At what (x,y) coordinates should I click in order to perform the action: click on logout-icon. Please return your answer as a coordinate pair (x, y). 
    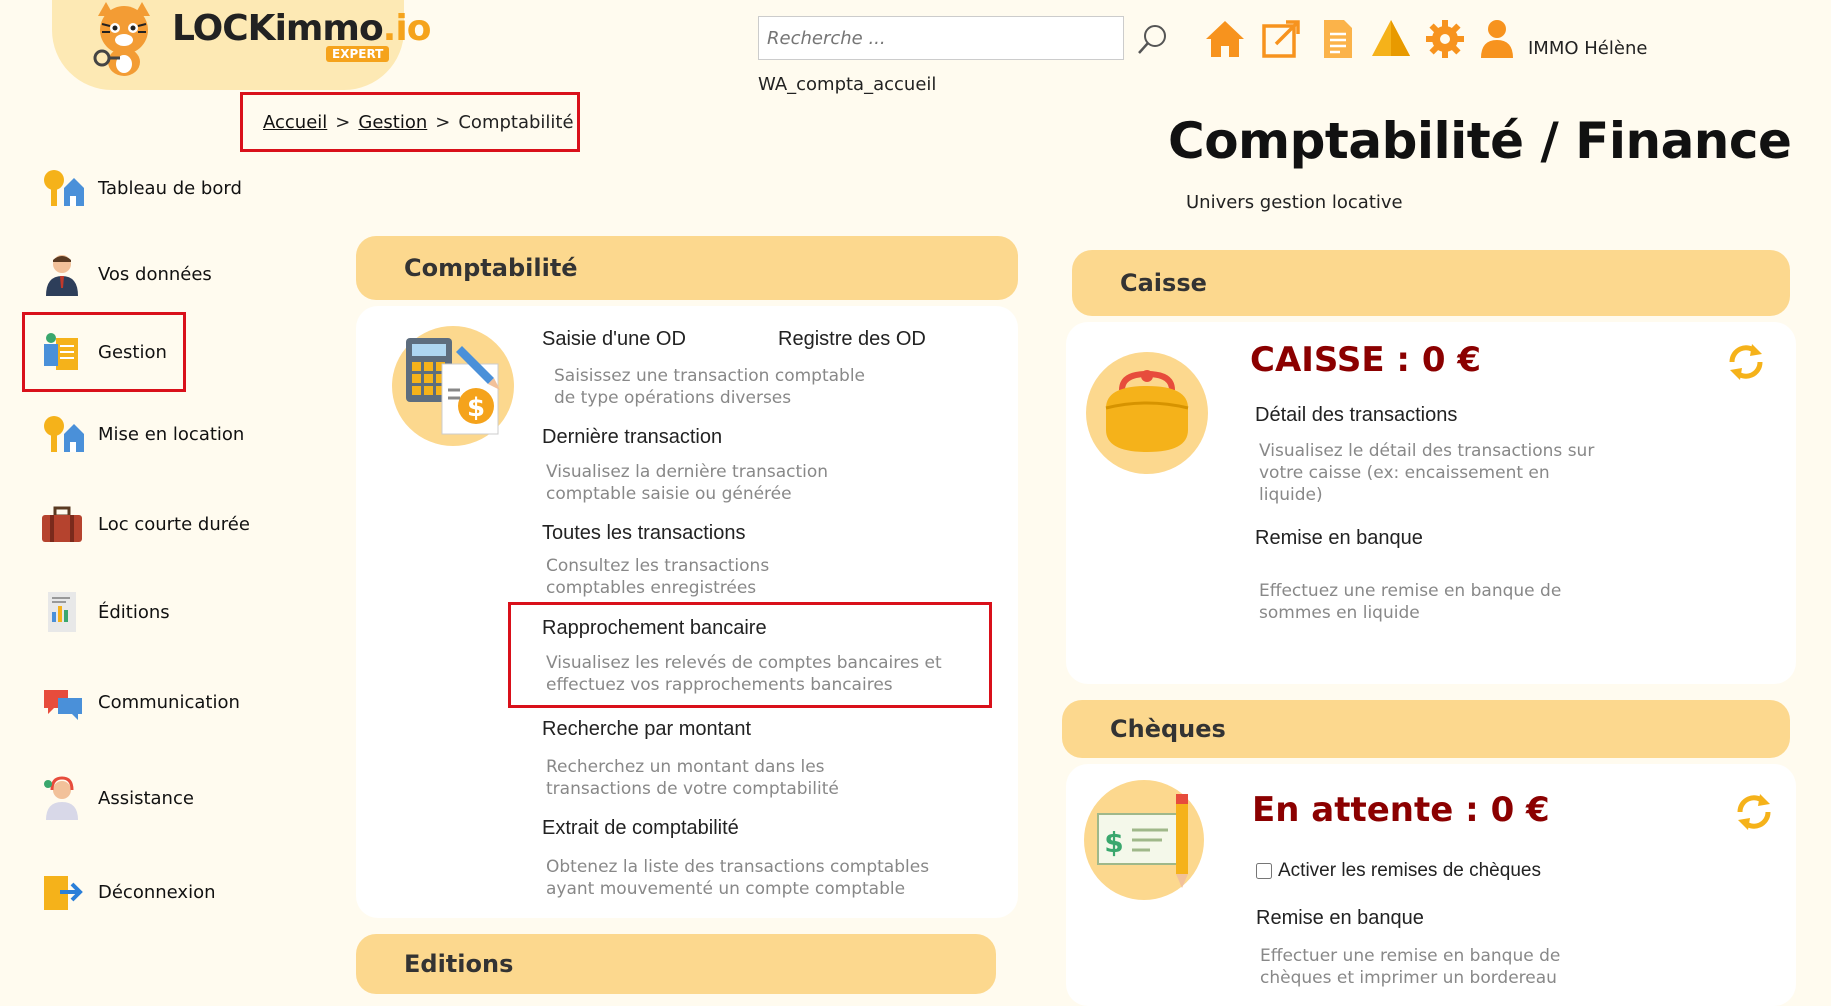
    Looking at the image, I should click on (63, 893).